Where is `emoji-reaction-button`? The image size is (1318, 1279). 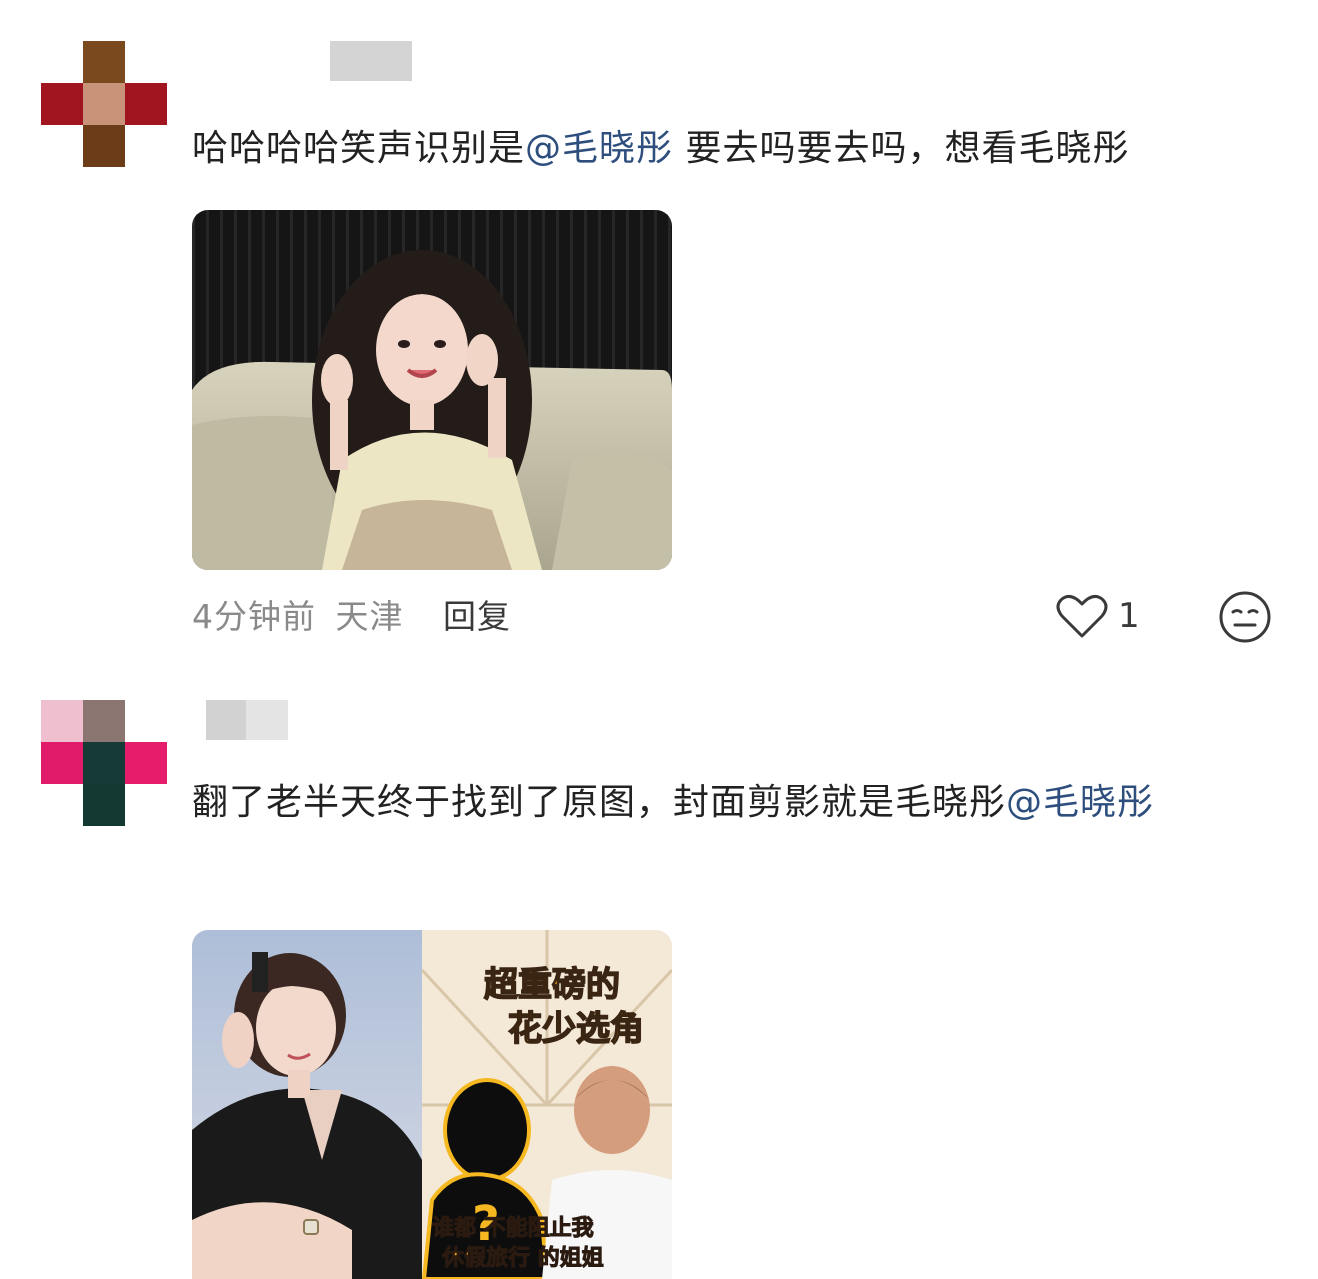
emoji-reaction-button is located at coordinates (1245, 617).